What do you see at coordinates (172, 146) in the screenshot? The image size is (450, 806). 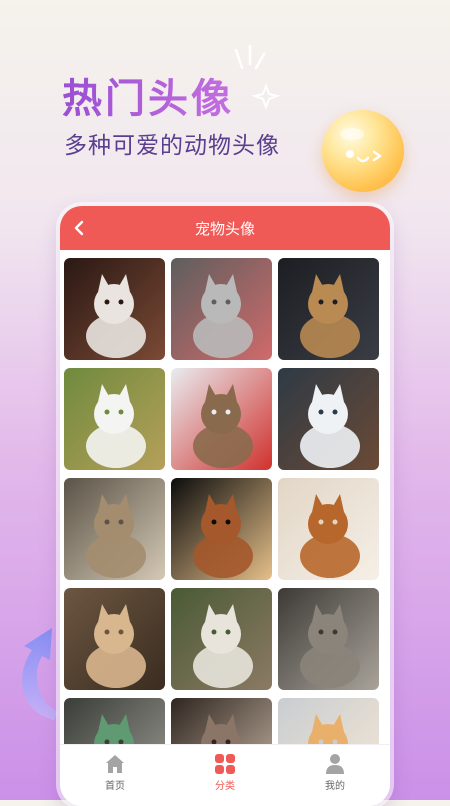 I see `promo-subheadline: 多种可爱的动物头像` at bounding box center [172, 146].